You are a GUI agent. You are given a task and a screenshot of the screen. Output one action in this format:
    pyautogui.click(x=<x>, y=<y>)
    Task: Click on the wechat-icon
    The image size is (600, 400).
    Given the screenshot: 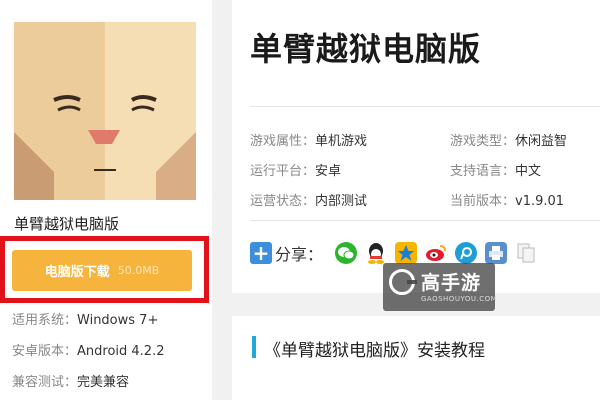 What is the action you would take?
    pyautogui.click(x=346, y=253)
    